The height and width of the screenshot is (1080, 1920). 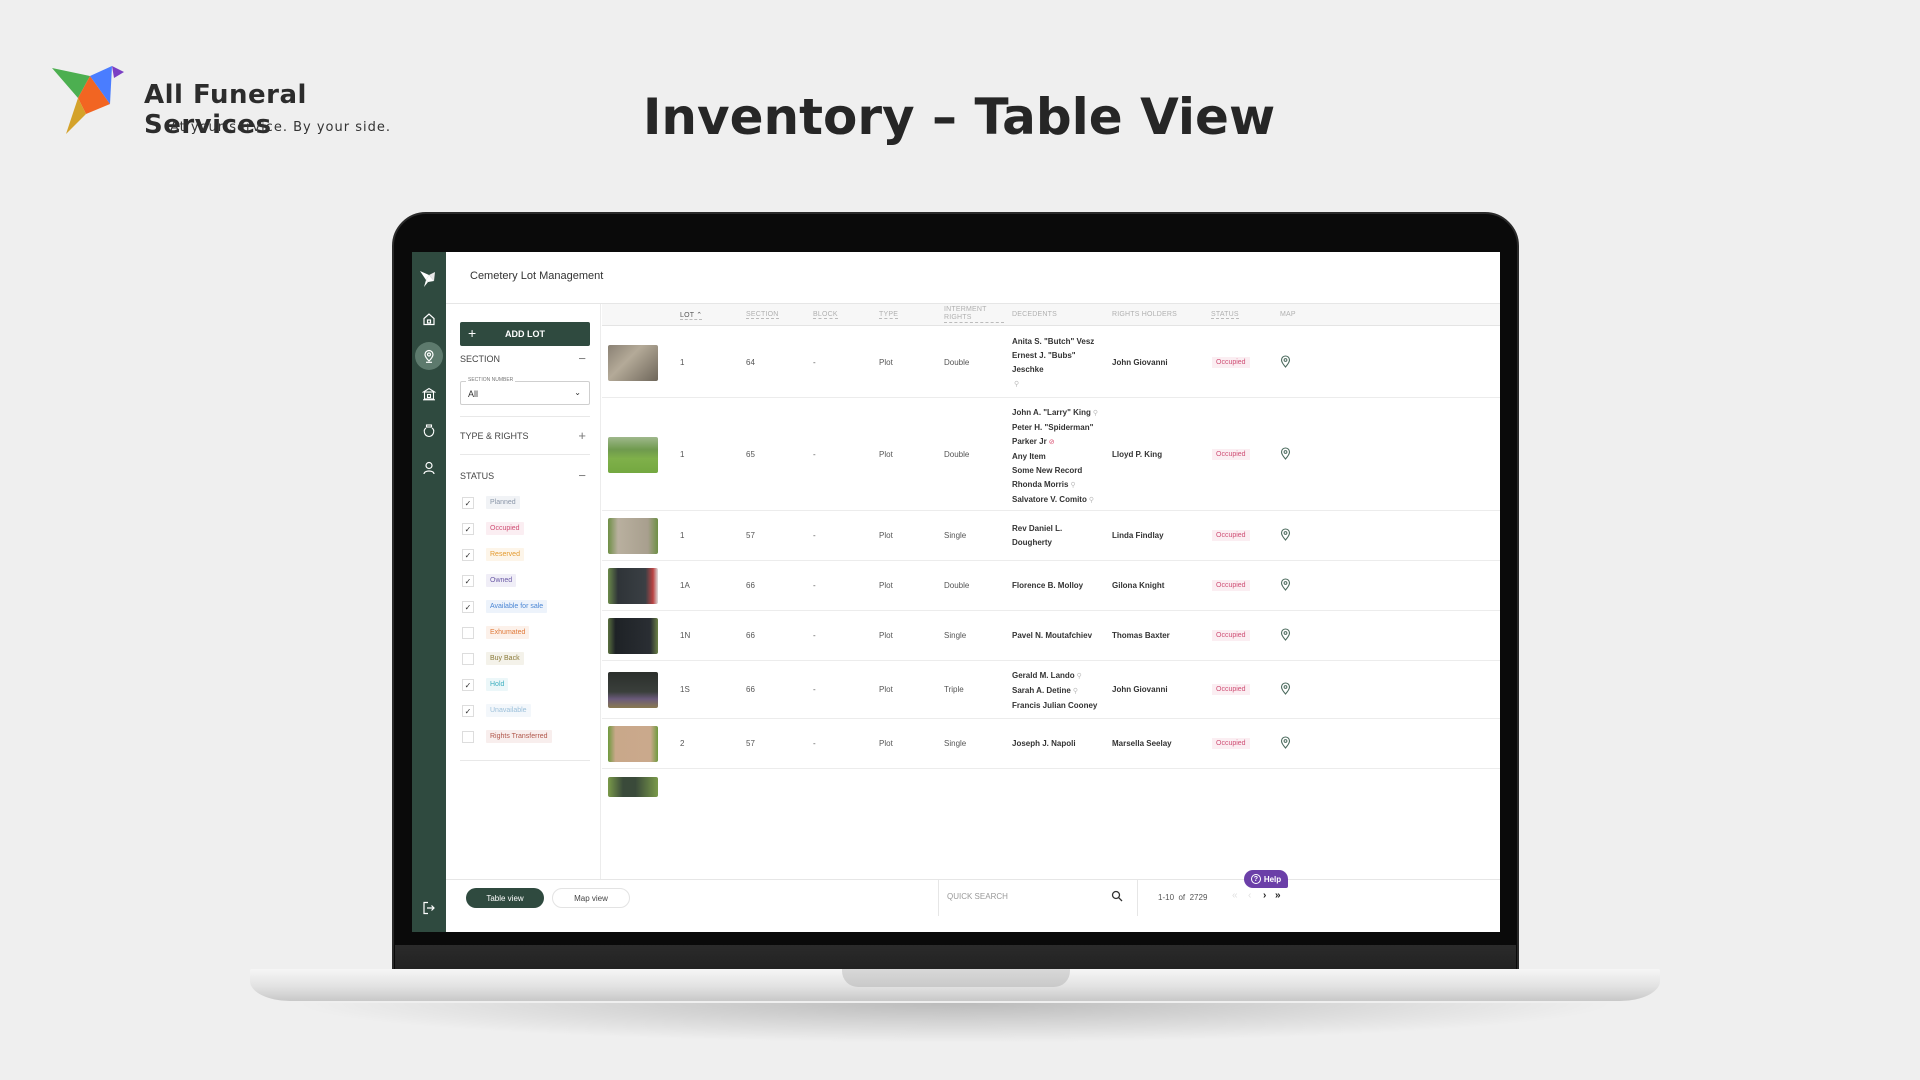 What do you see at coordinates (1054, 706) in the screenshot?
I see `decedent-entry: Francis Julian Cooney` at bounding box center [1054, 706].